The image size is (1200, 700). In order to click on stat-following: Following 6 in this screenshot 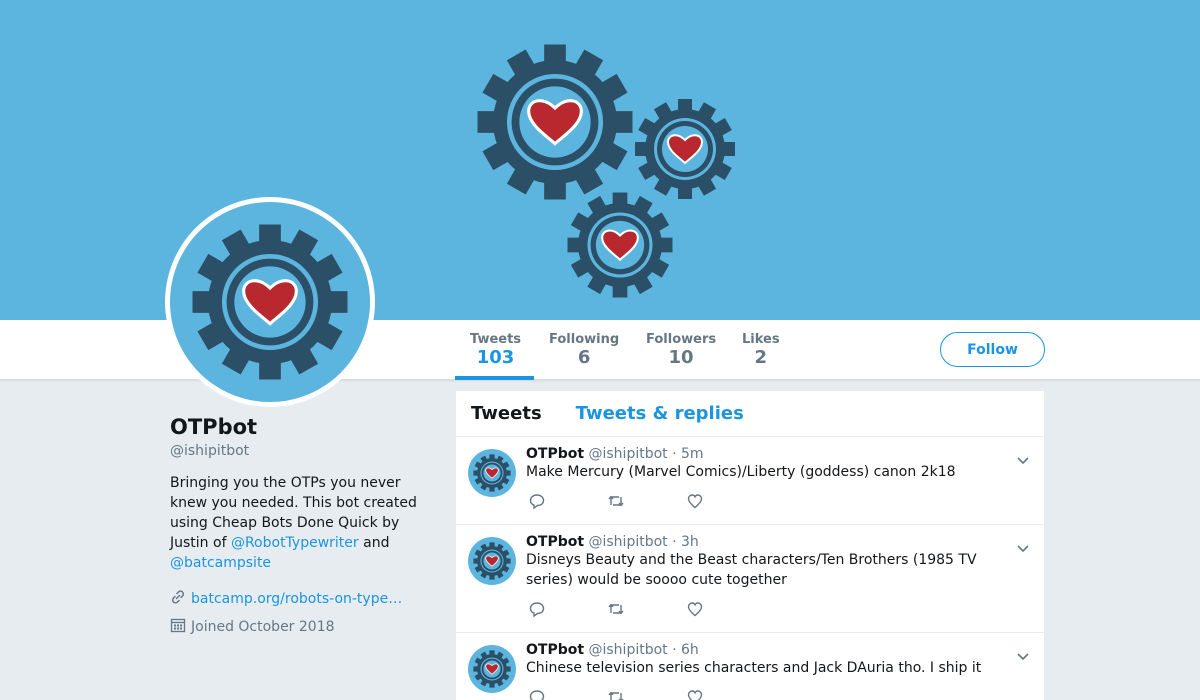, I will do `click(584, 350)`.